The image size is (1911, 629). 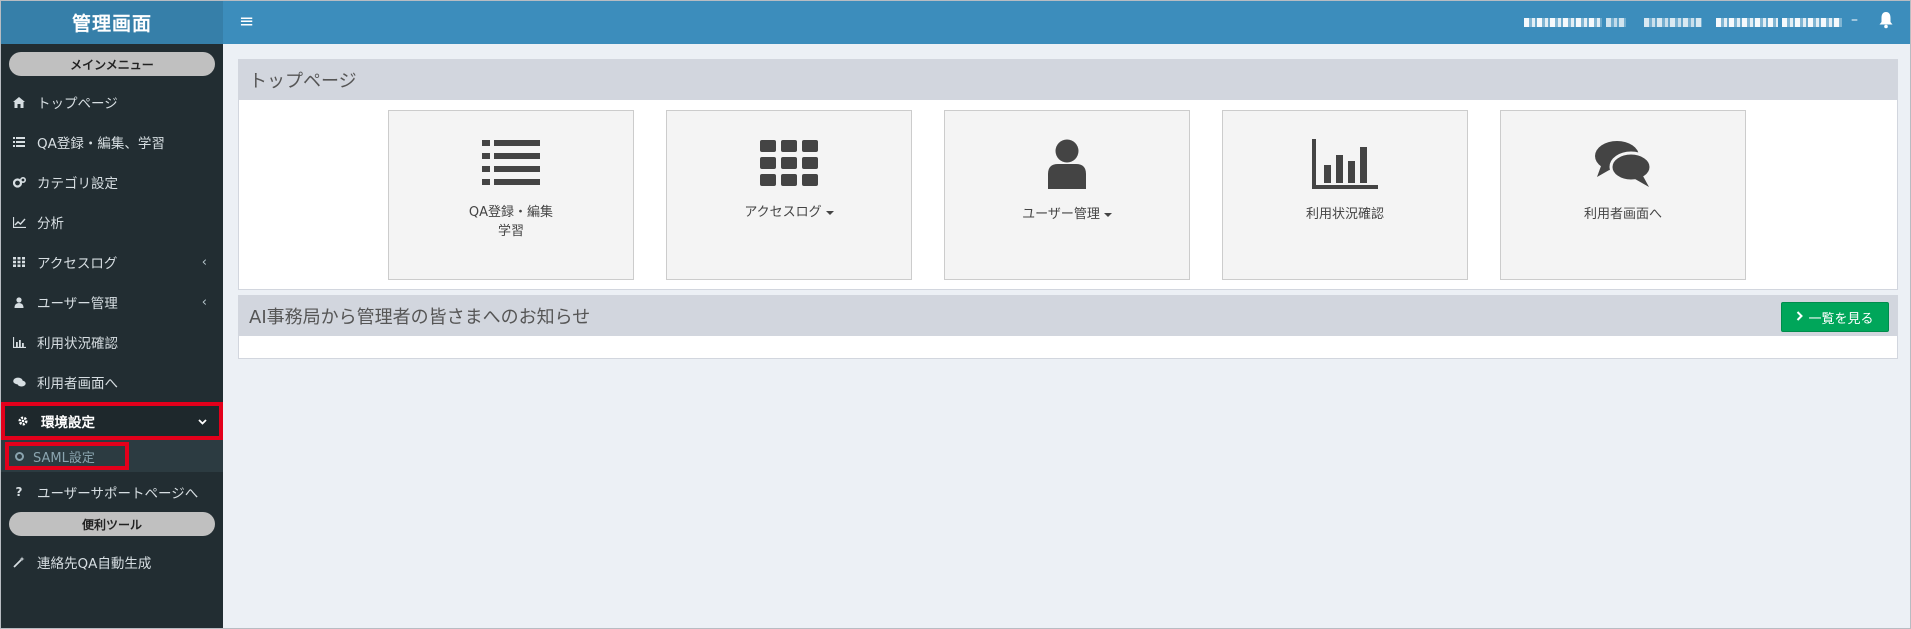 I want to click on magic-wand-icon, so click(x=19, y=562).